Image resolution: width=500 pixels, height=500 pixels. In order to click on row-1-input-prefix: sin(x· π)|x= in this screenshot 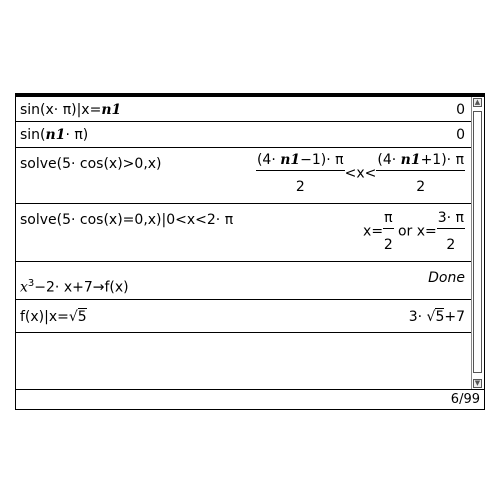, I will do `click(61, 110)`.